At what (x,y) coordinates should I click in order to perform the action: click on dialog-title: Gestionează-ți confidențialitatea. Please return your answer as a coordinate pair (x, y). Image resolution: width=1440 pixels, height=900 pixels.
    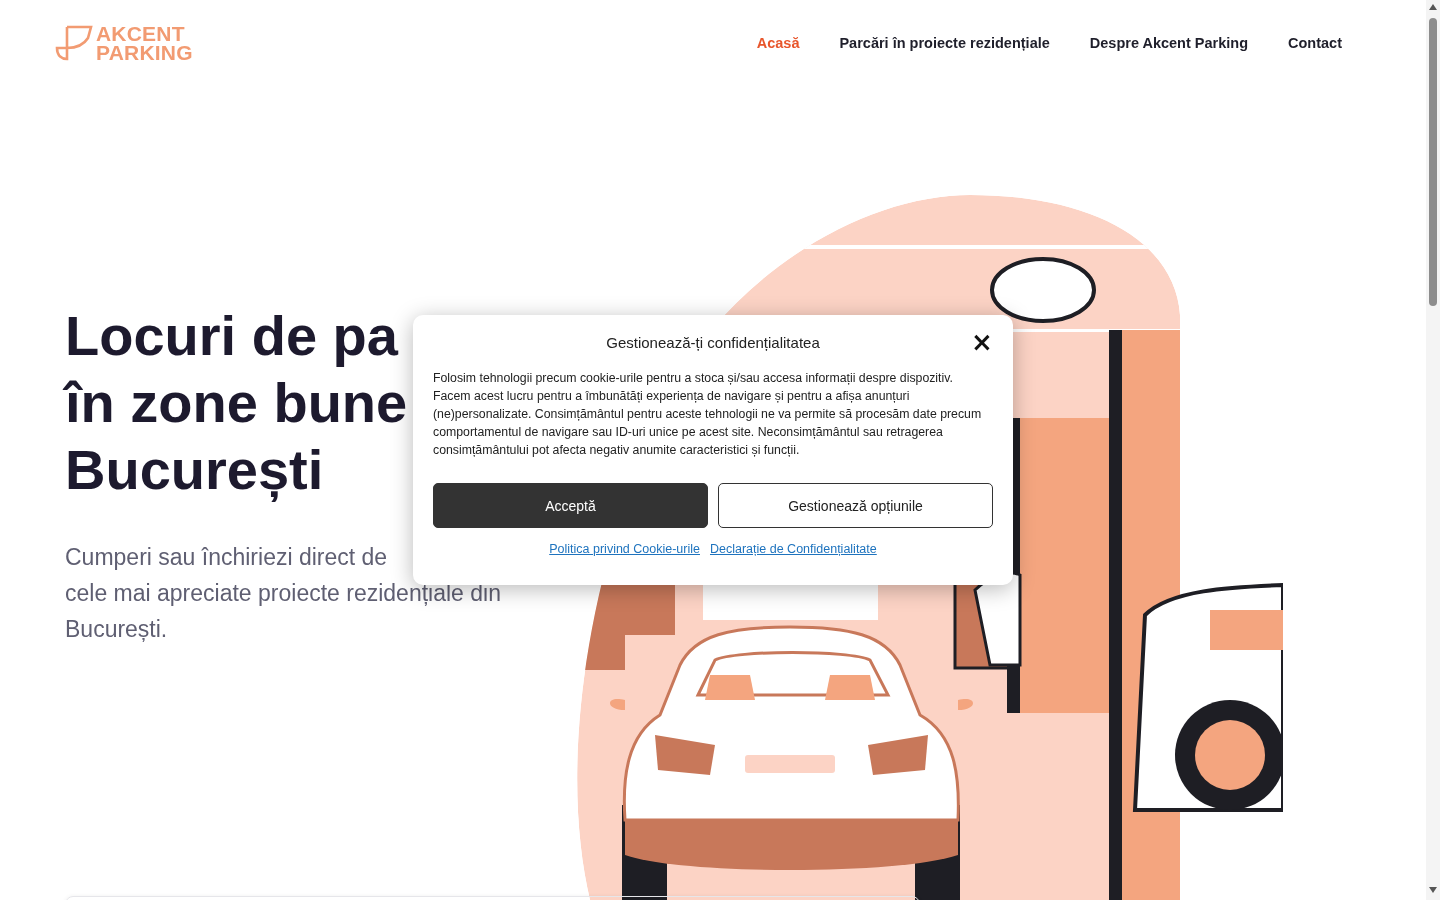
    Looking at the image, I should click on (713, 342).